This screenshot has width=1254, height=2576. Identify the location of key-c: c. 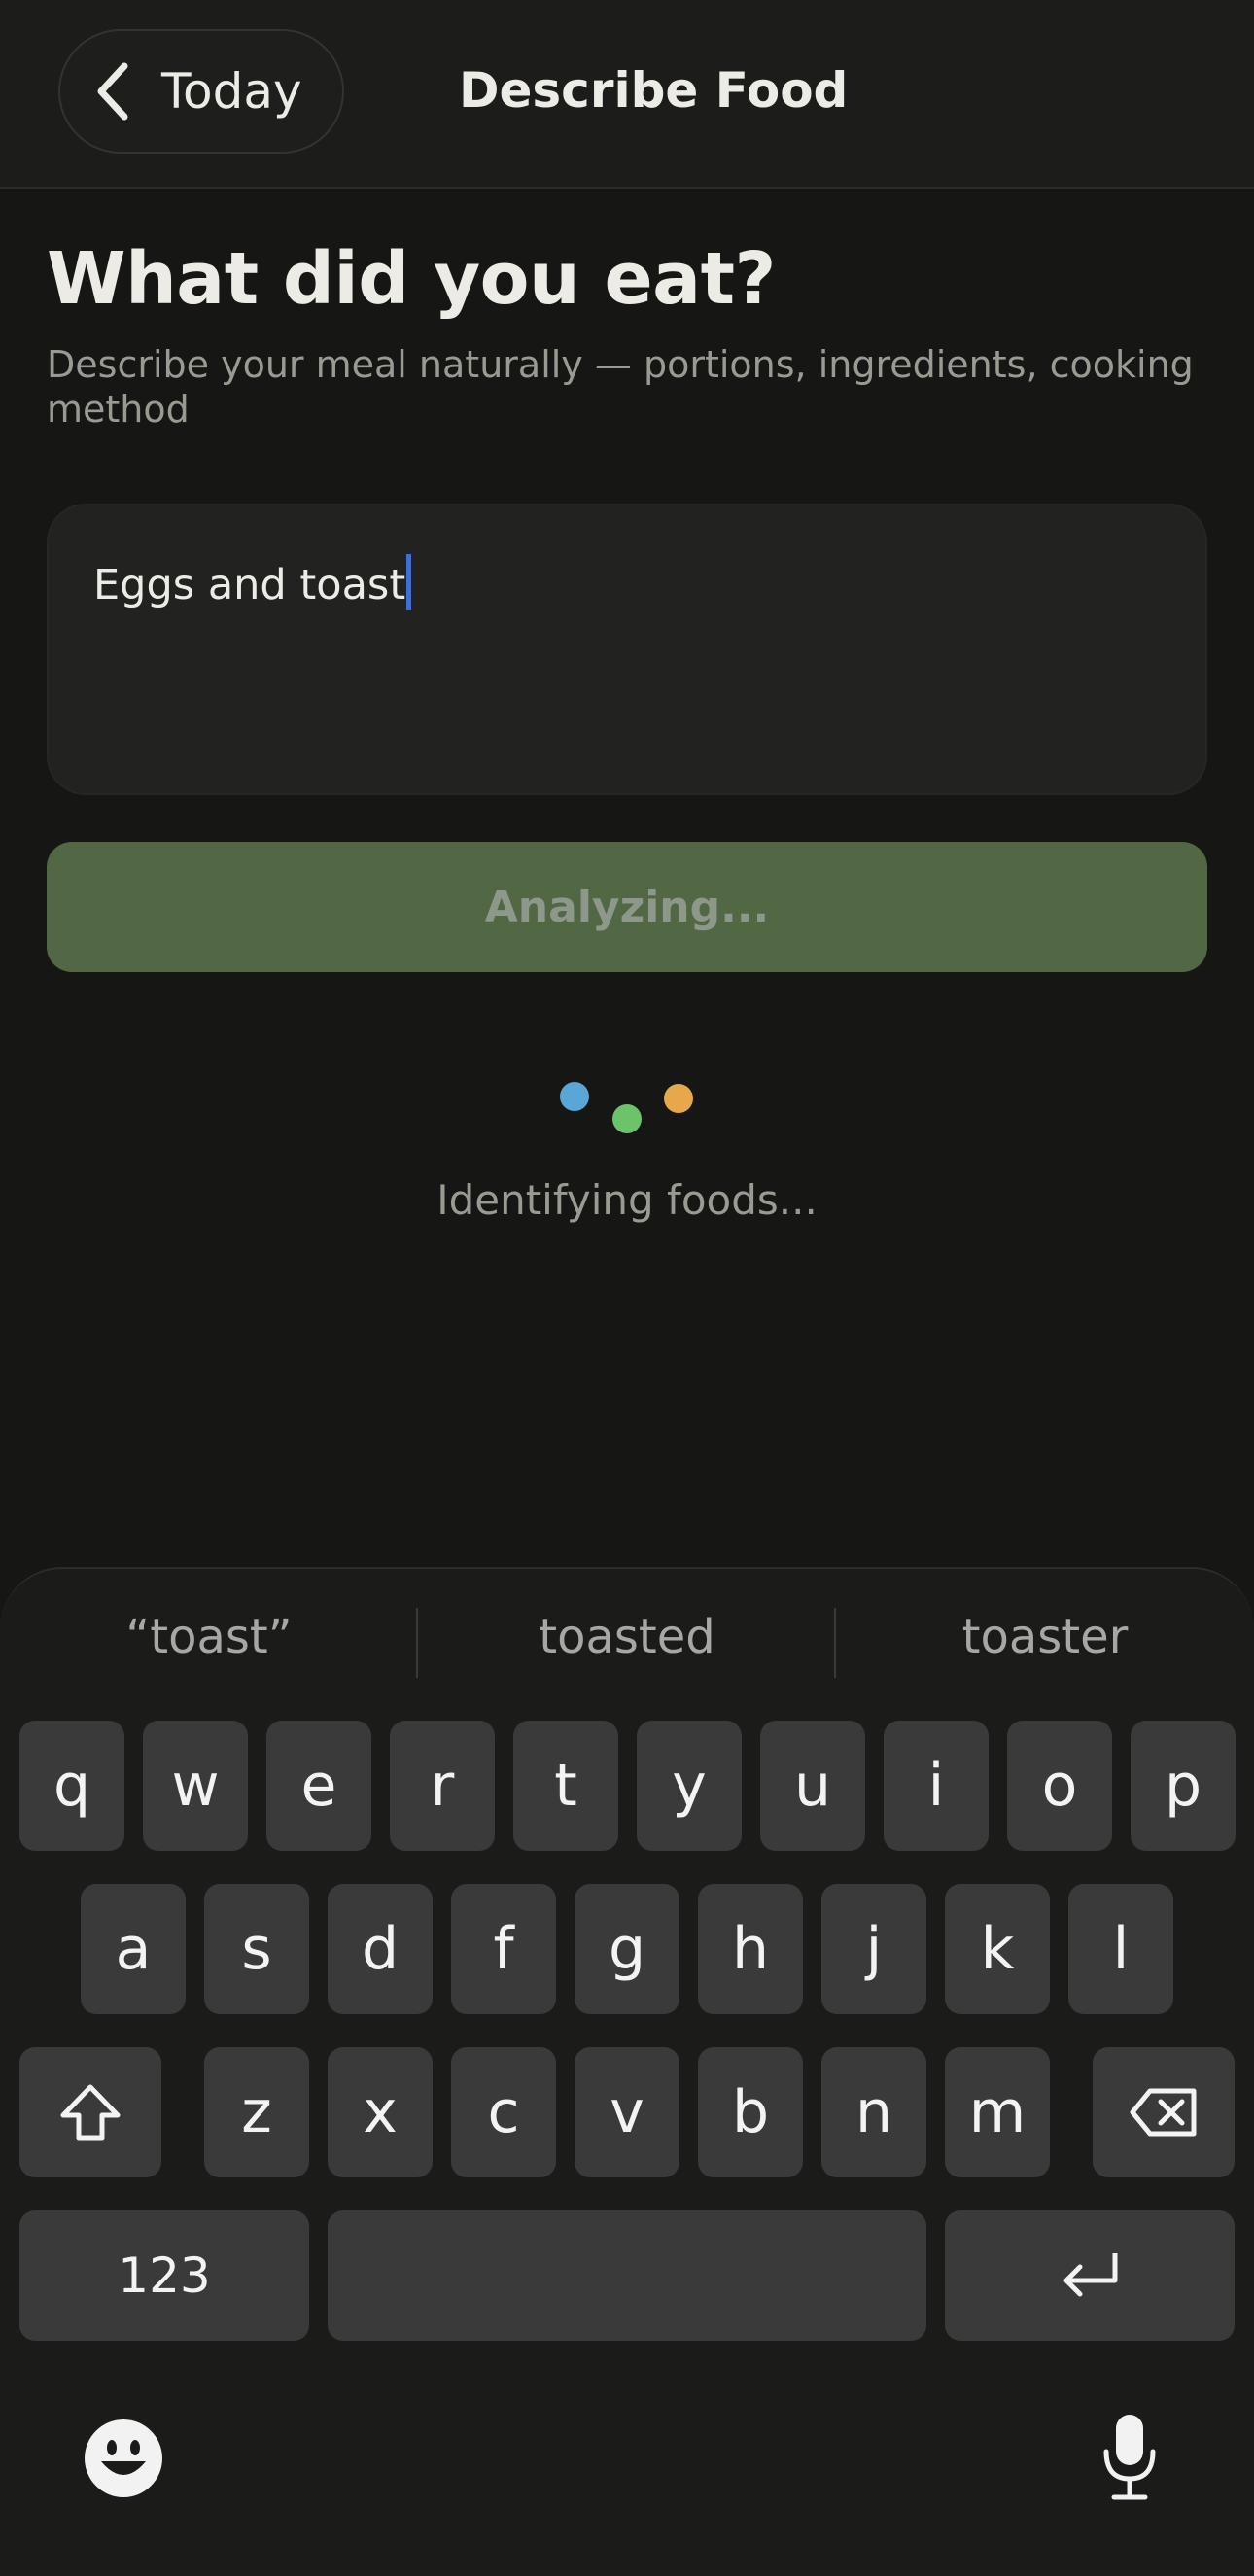
(503, 2112).